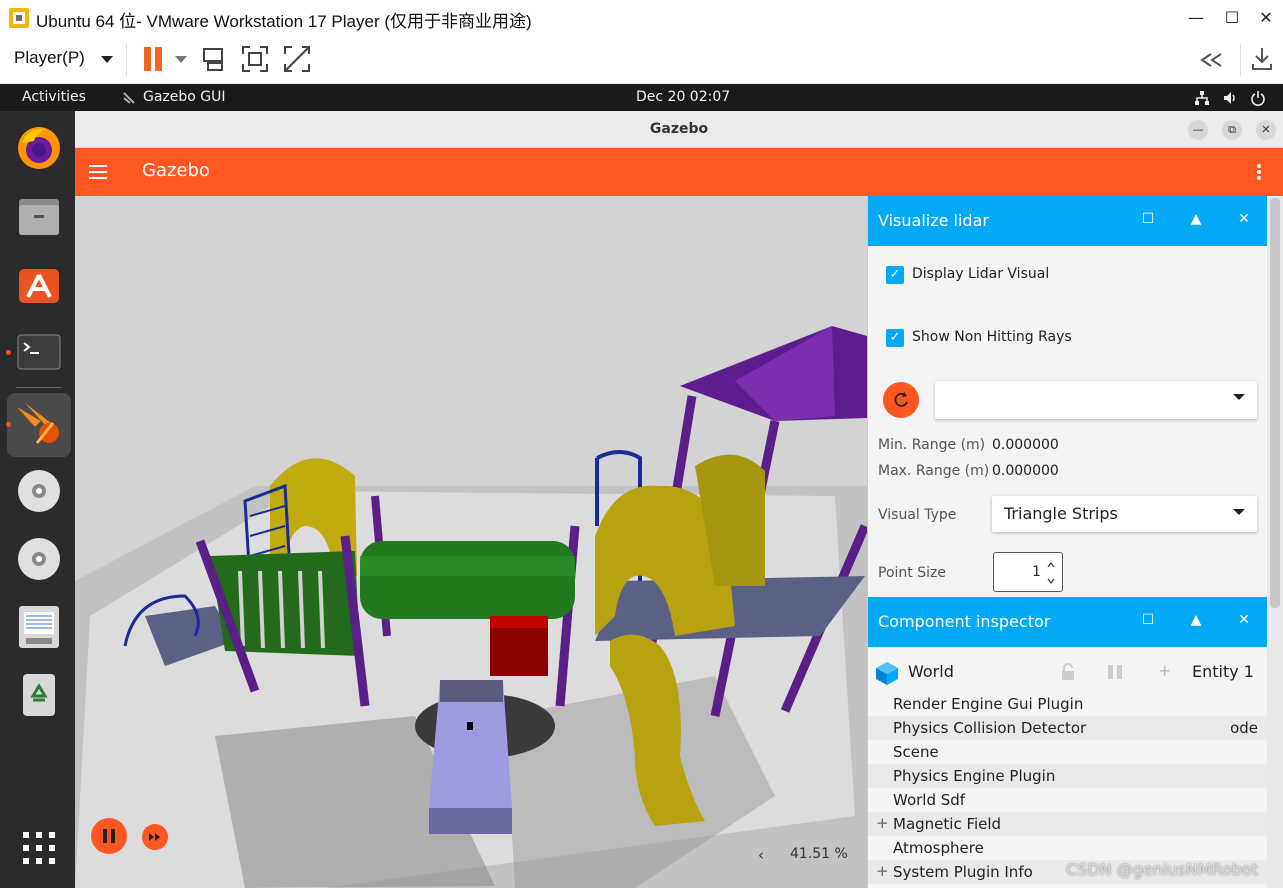 Image resolution: width=1283 pixels, height=888 pixels. What do you see at coordinates (39, 627) in the screenshot?
I see `document-icon` at bounding box center [39, 627].